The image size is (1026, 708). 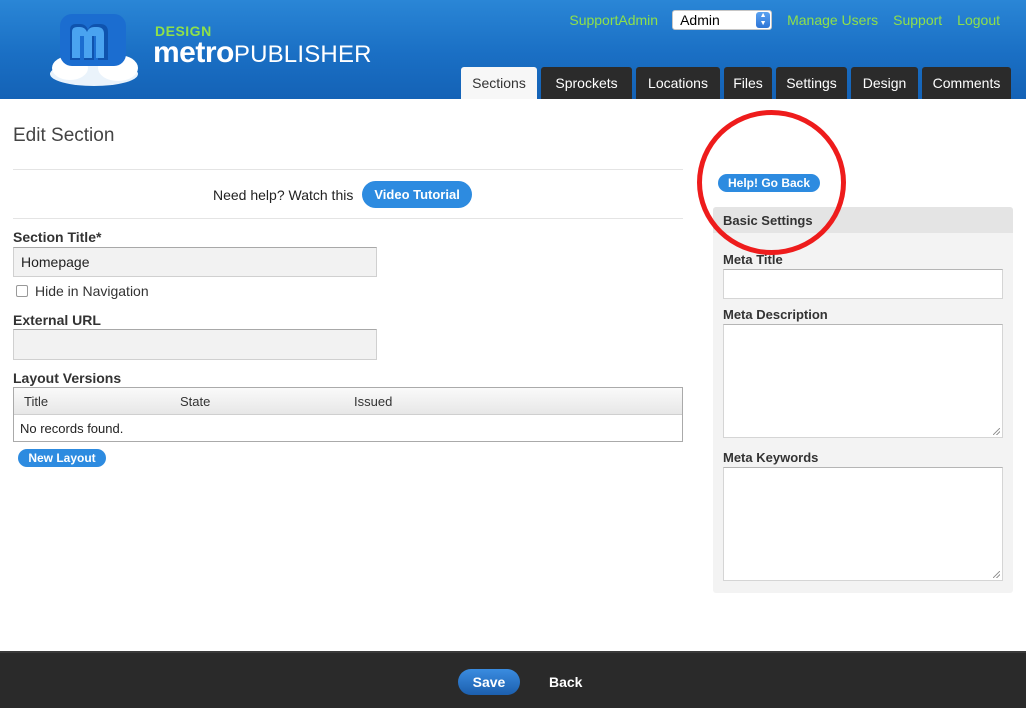 What do you see at coordinates (700, 20) in the screenshot?
I see `role-select-value: Admin` at bounding box center [700, 20].